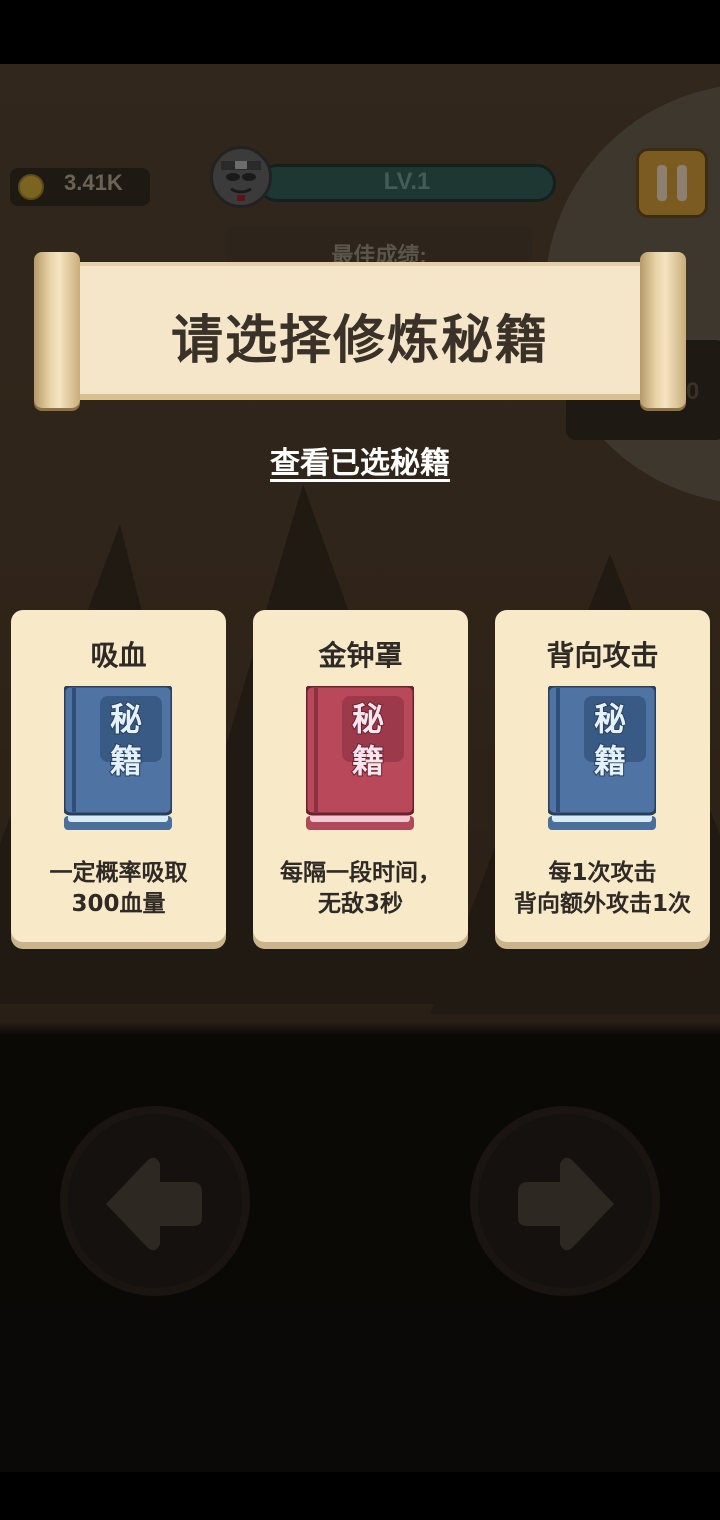  I want to click on skill-card-golden-bell: 金钟罩 秘 籍 每隔一段时间， 无敌3秒, so click(360, 776).